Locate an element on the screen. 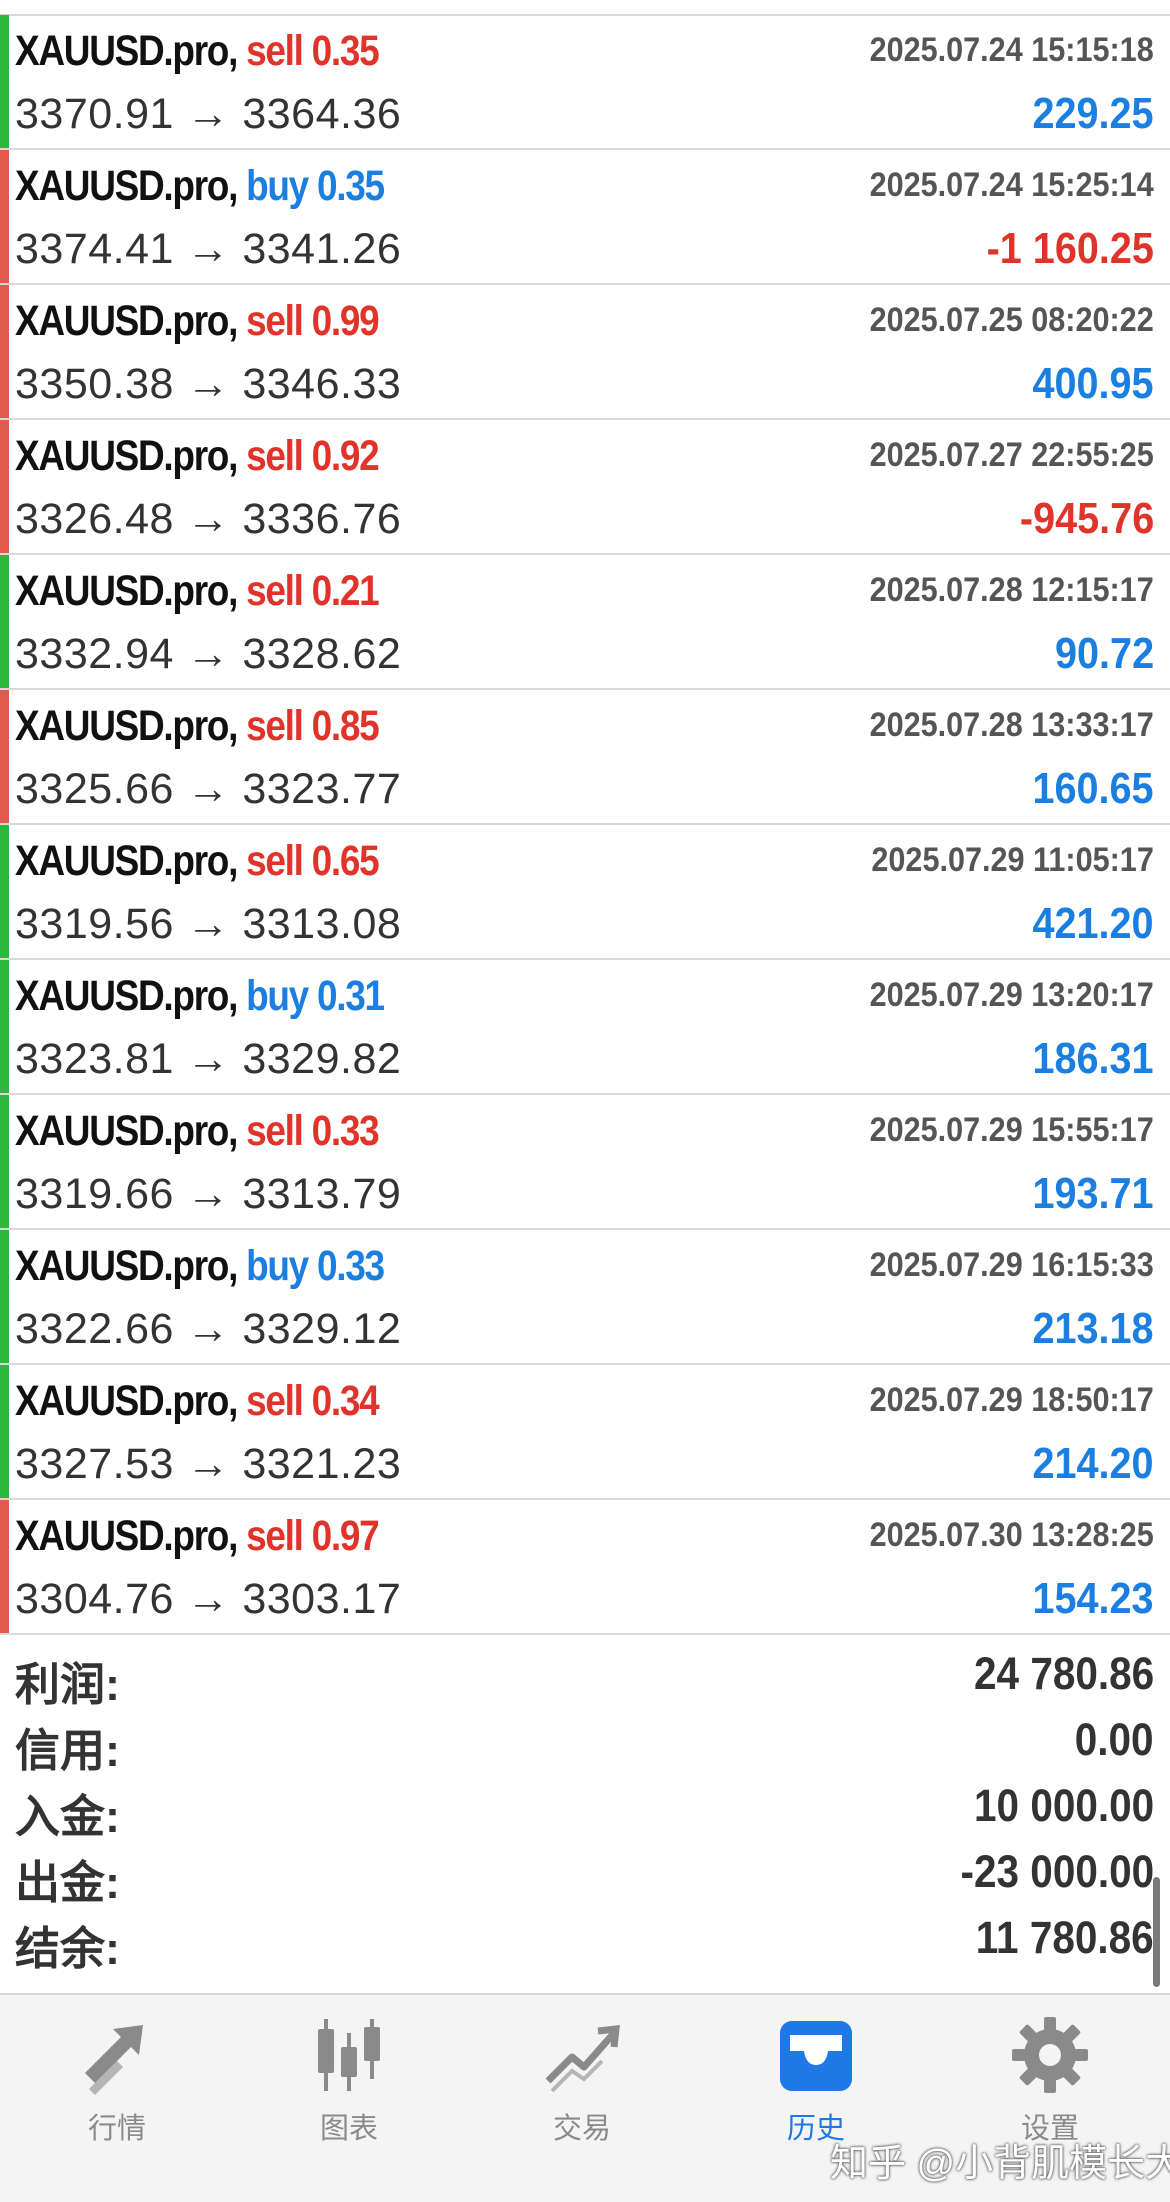 The width and height of the screenshot is (1170, 2202). summary-row-deposit: 入金: 10 000.00 is located at coordinates (585, 1807).